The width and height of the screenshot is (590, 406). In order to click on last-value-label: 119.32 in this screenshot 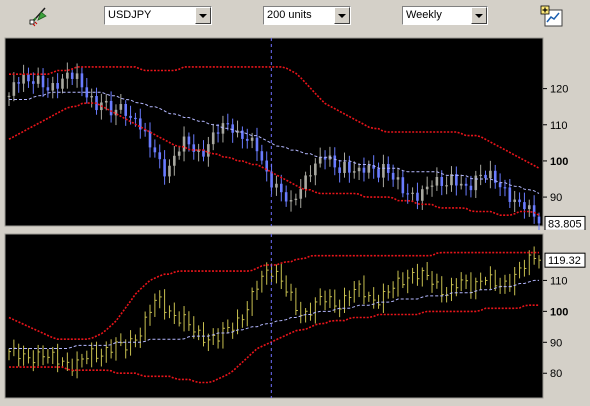, I will do `click(564, 261)`.